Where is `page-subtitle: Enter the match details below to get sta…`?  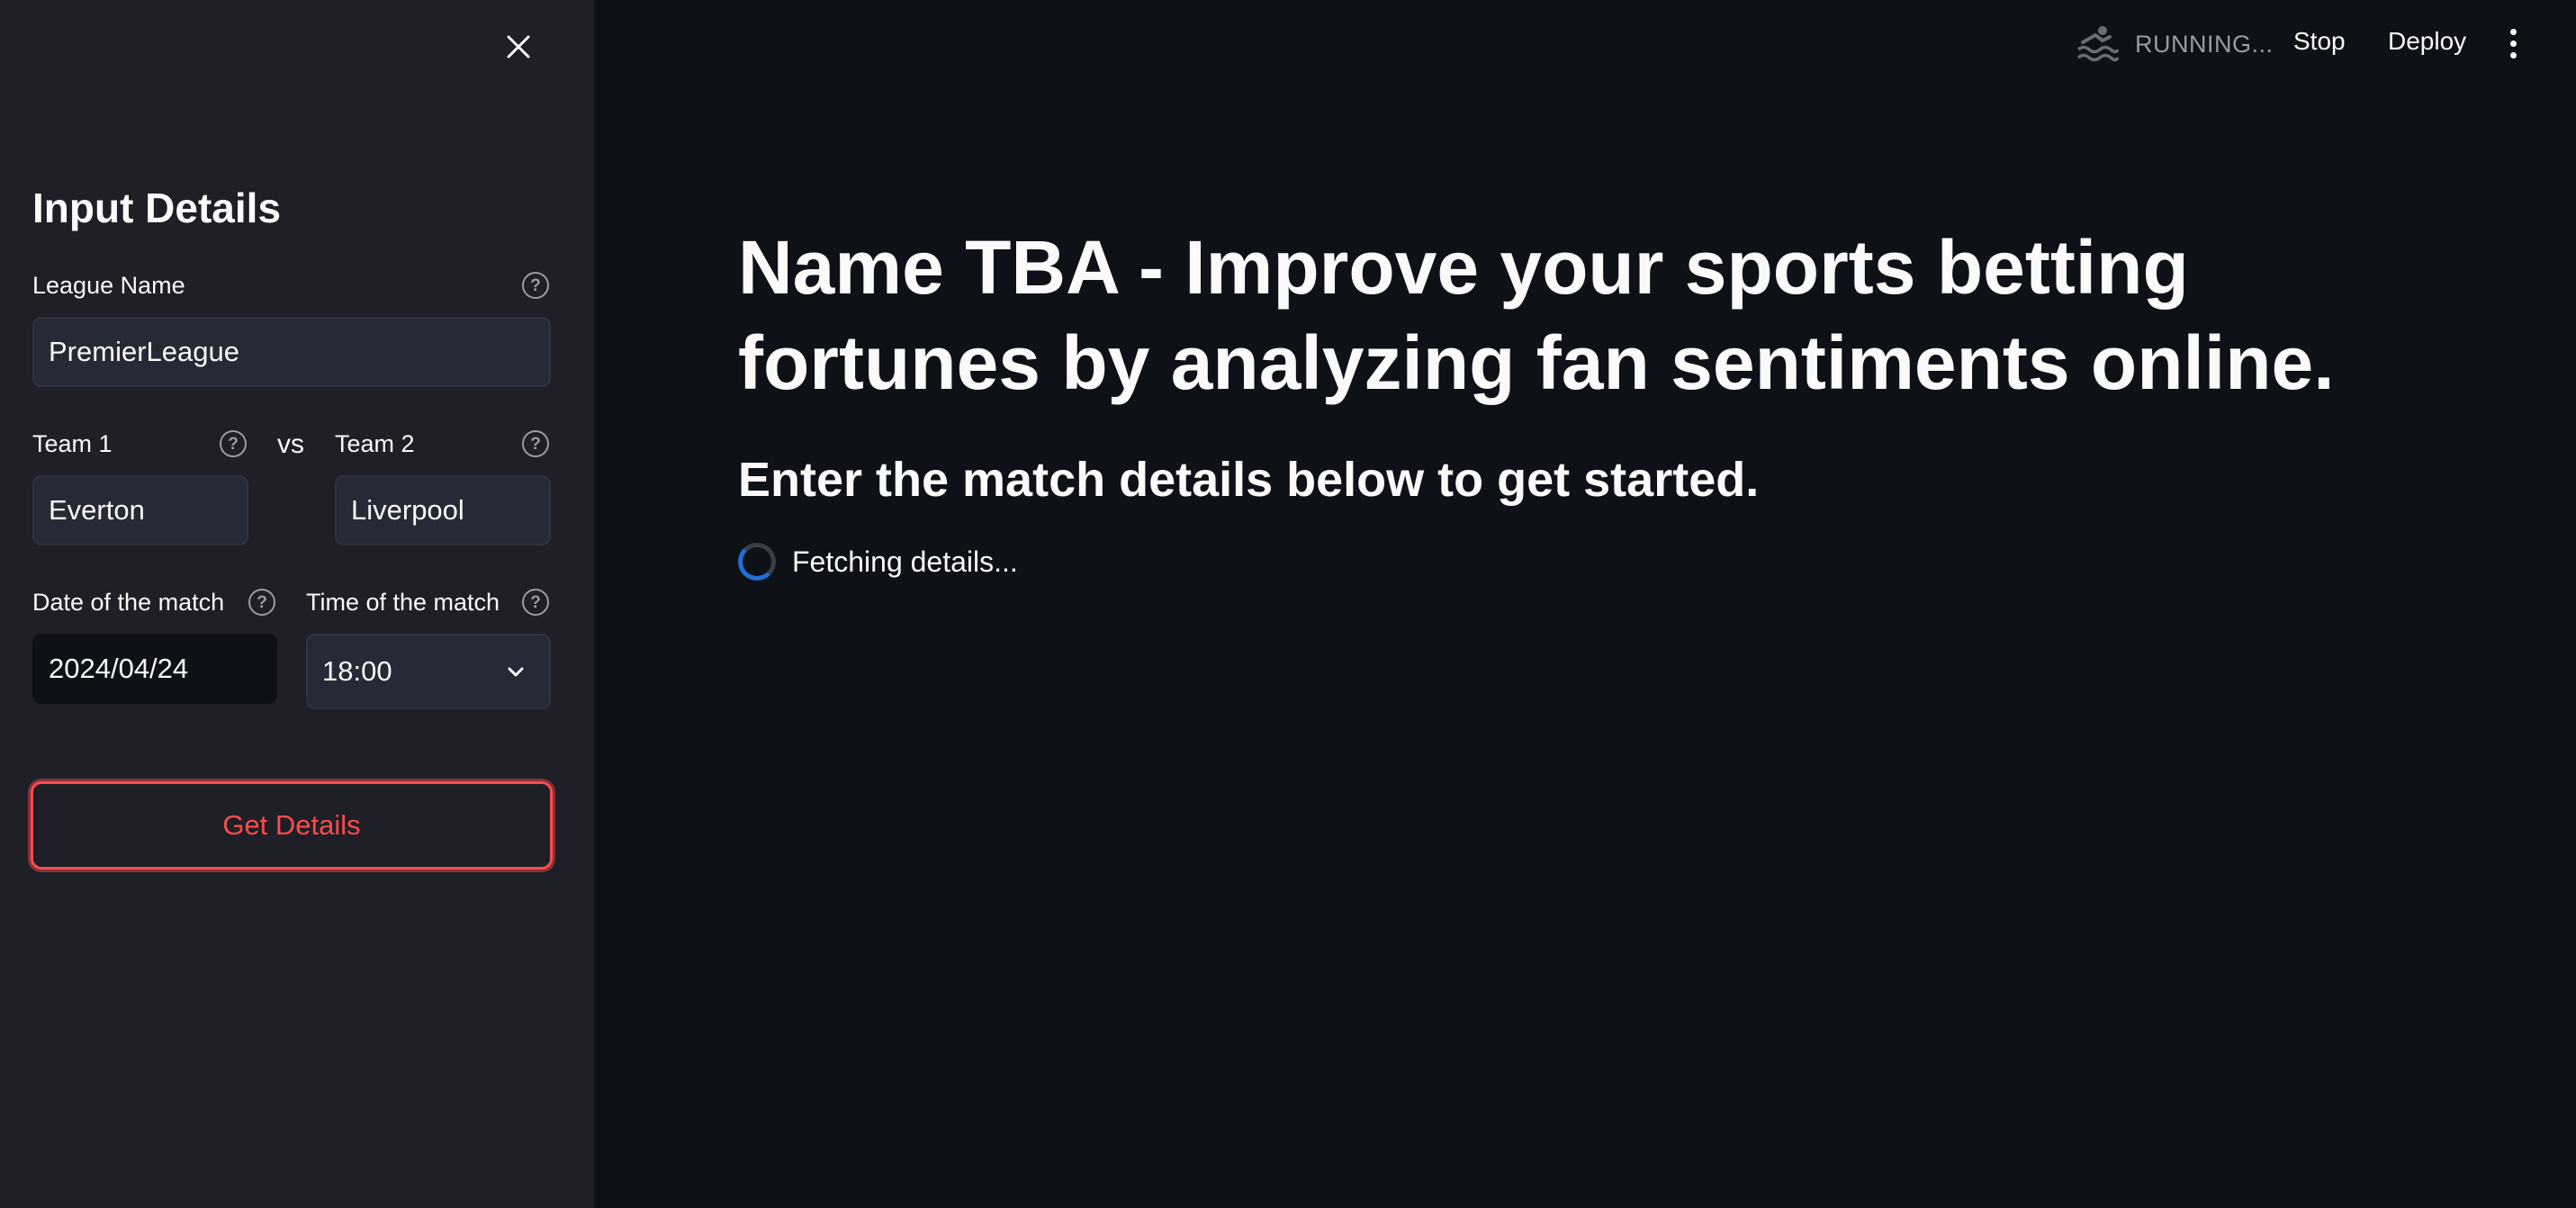
page-subtitle: Enter the match details below to get sta… is located at coordinates (1249, 480).